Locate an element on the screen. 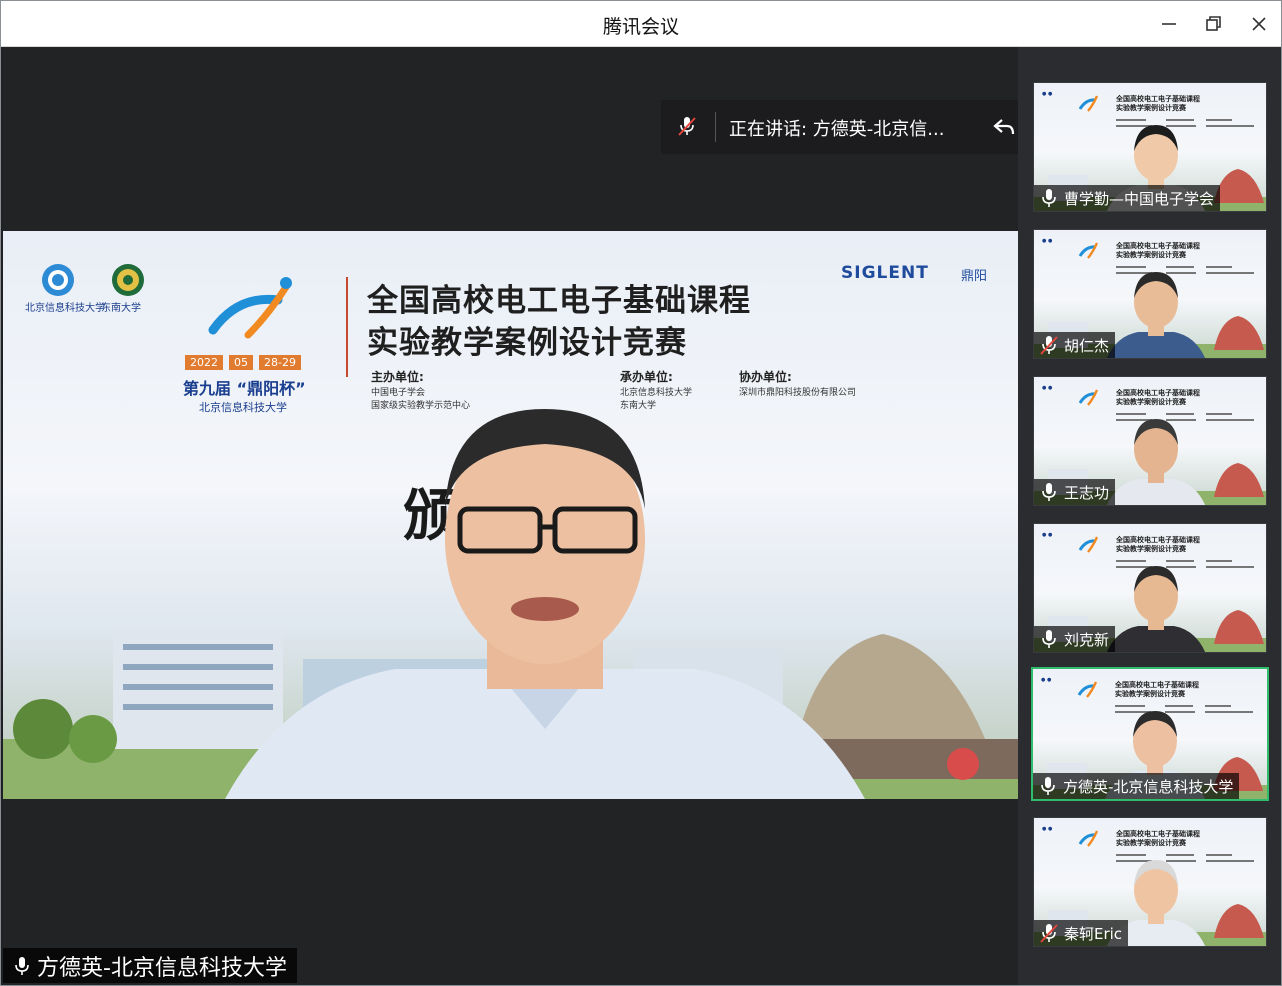  participant-name-tag: 曹学勤—中国电子学会 is located at coordinates (1127, 198).